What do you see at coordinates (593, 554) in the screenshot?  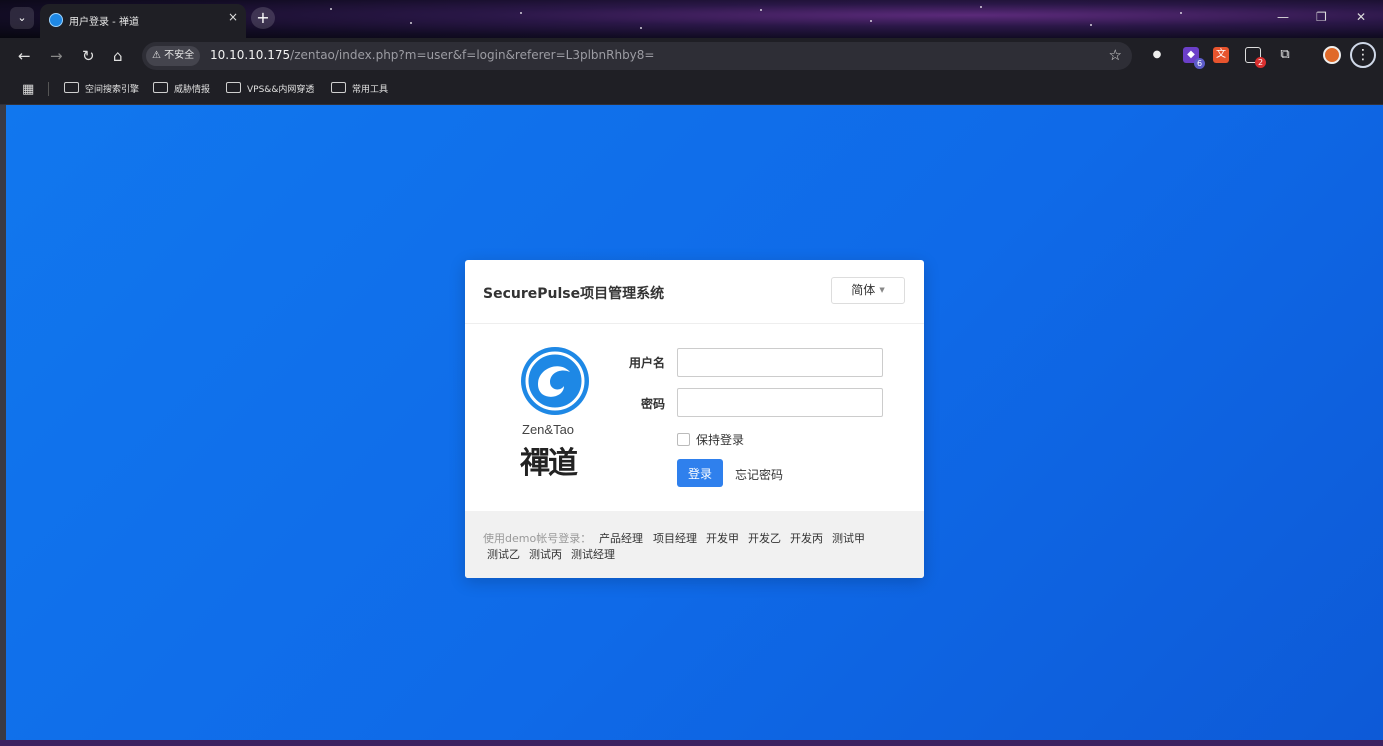 I see `demo-account-link: 测试经理` at bounding box center [593, 554].